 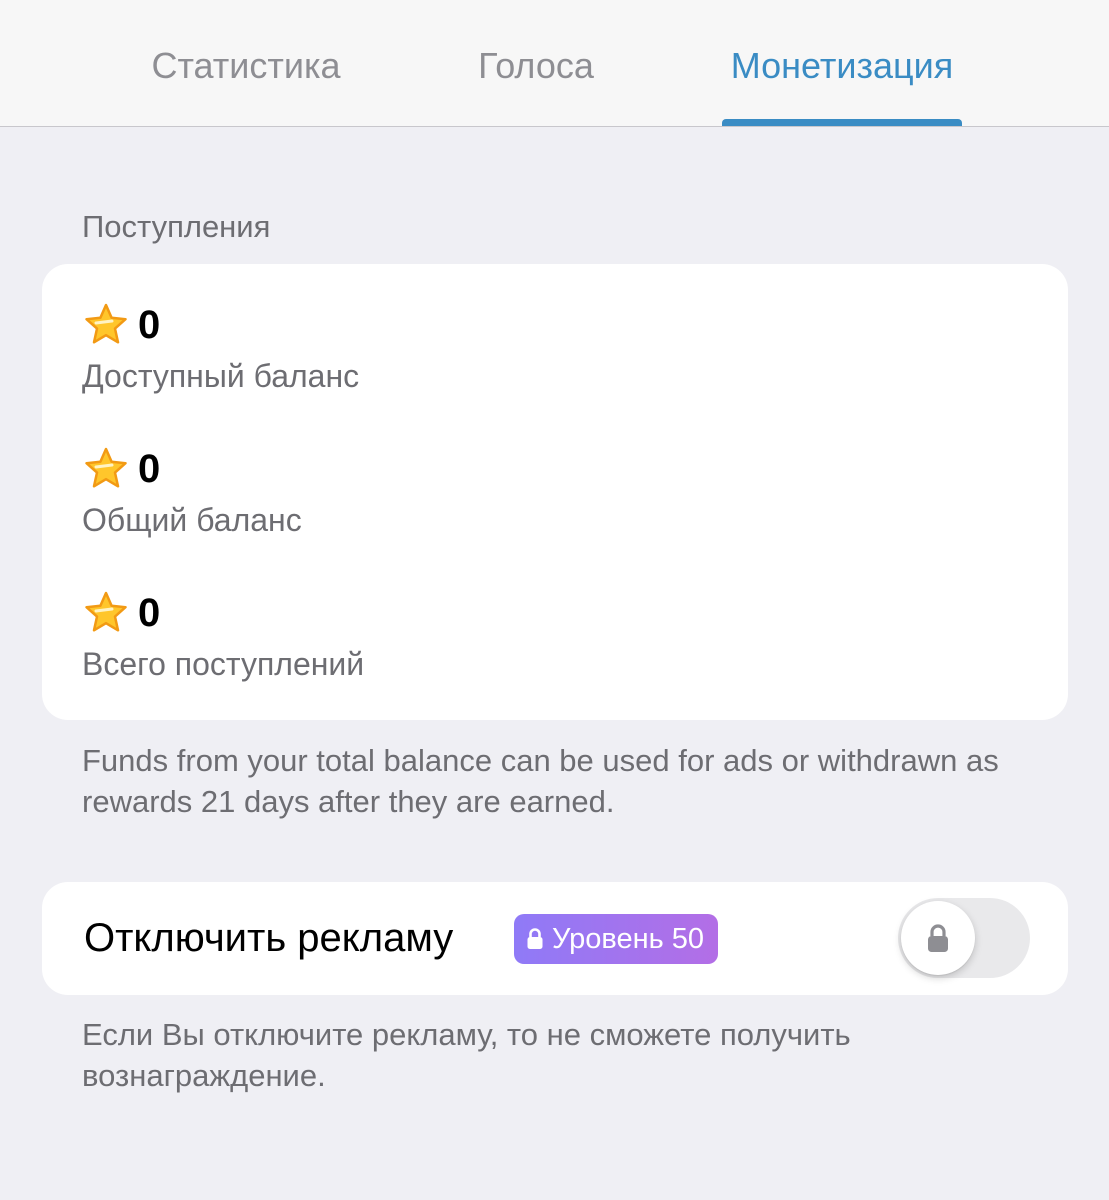 What do you see at coordinates (269, 938) in the screenshot?
I see `disable-ads-label: Отключить рекламу` at bounding box center [269, 938].